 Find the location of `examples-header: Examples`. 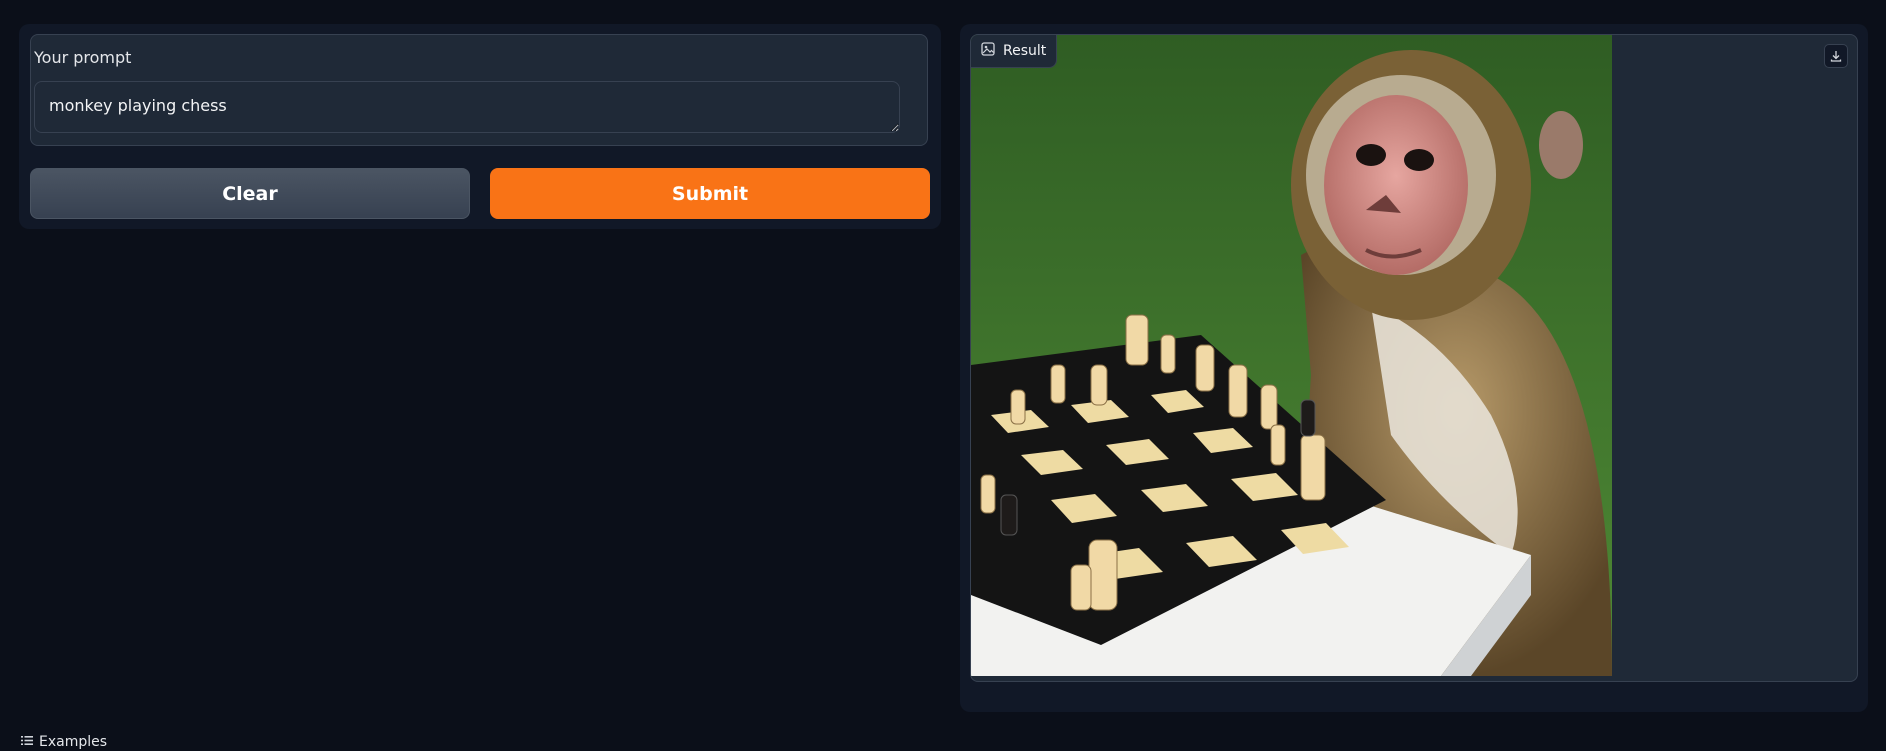

examples-header: Examples is located at coordinates (64, 742).